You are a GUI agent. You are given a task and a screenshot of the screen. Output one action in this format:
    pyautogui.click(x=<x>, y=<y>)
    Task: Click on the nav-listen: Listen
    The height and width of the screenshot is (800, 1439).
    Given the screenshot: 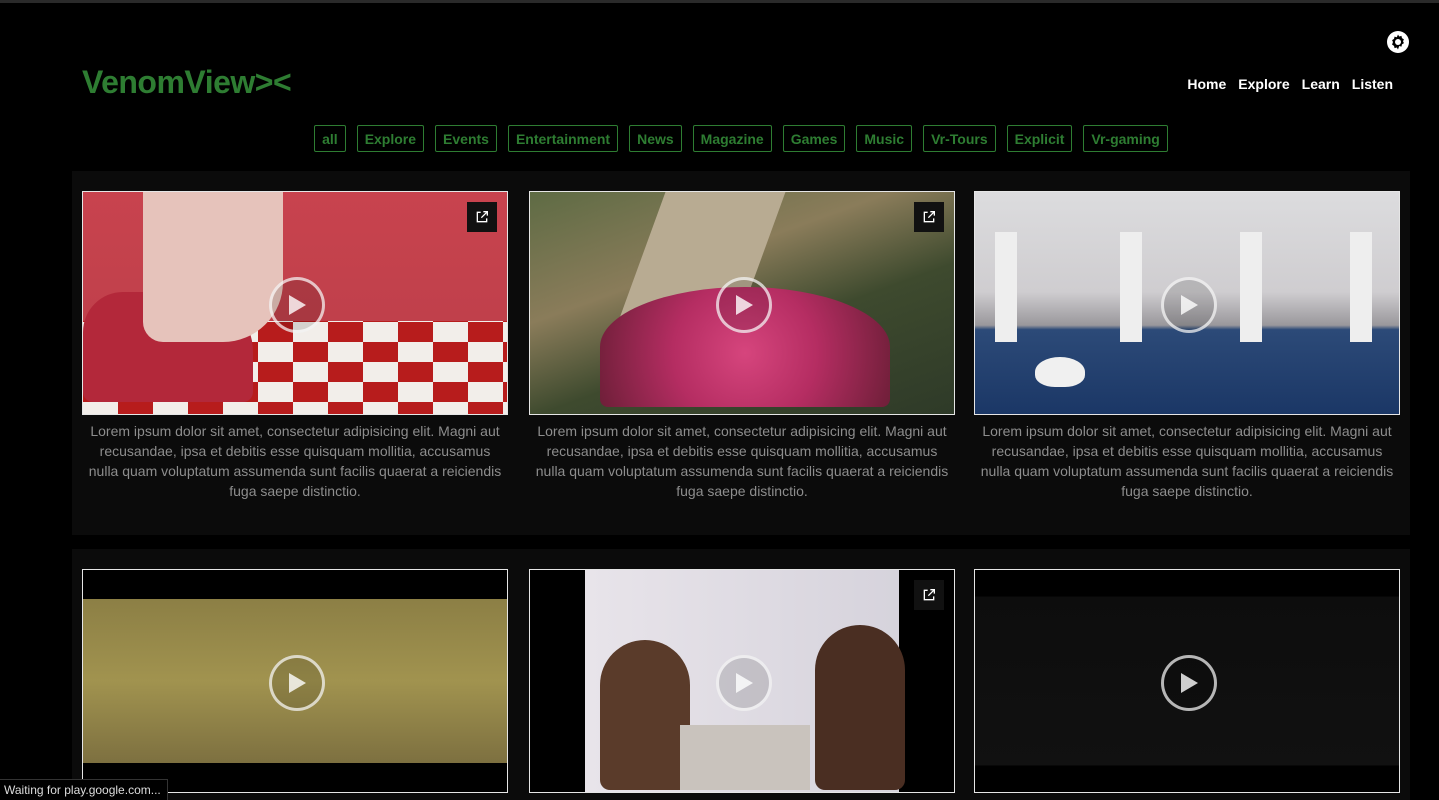 What is the action you would take?
    pyautogui.click(x=1372, y=84)
    